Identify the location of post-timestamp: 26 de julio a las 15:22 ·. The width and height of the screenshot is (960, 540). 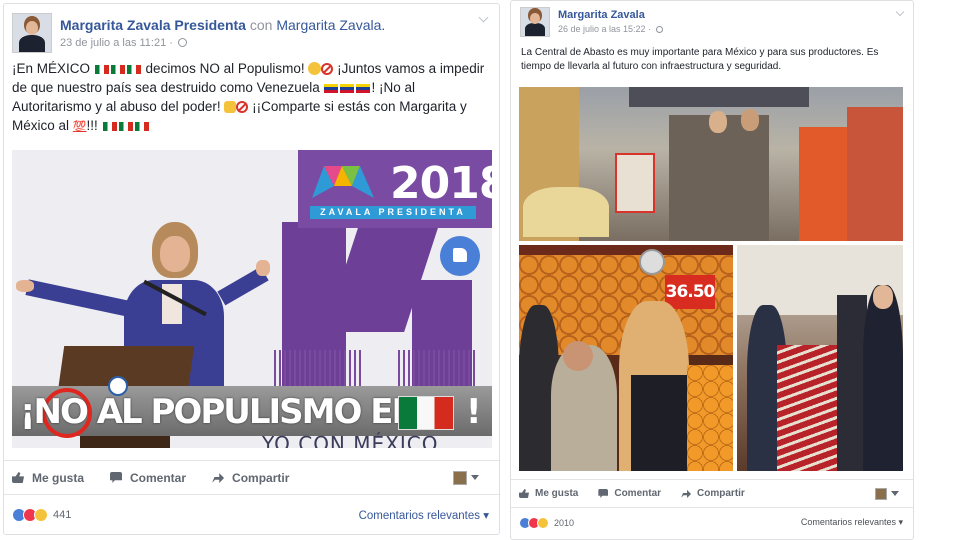
(610, 29).